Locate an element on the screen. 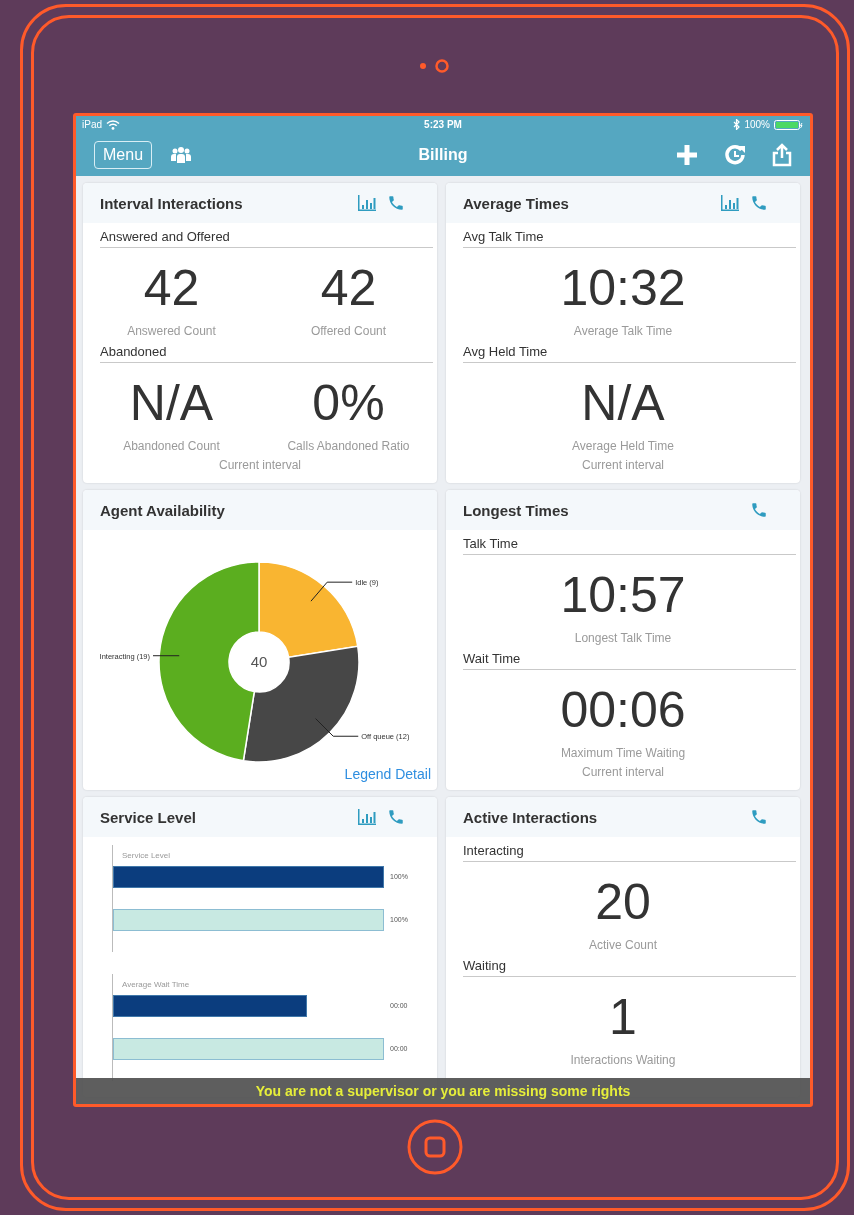  card-title: Agent Availability is located at coordinates (162, 510).